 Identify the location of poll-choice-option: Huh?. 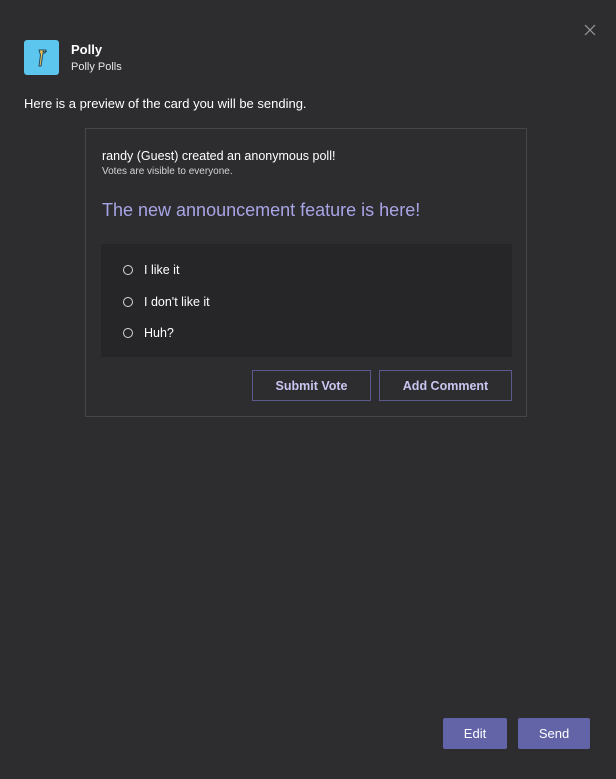
(148, 333).